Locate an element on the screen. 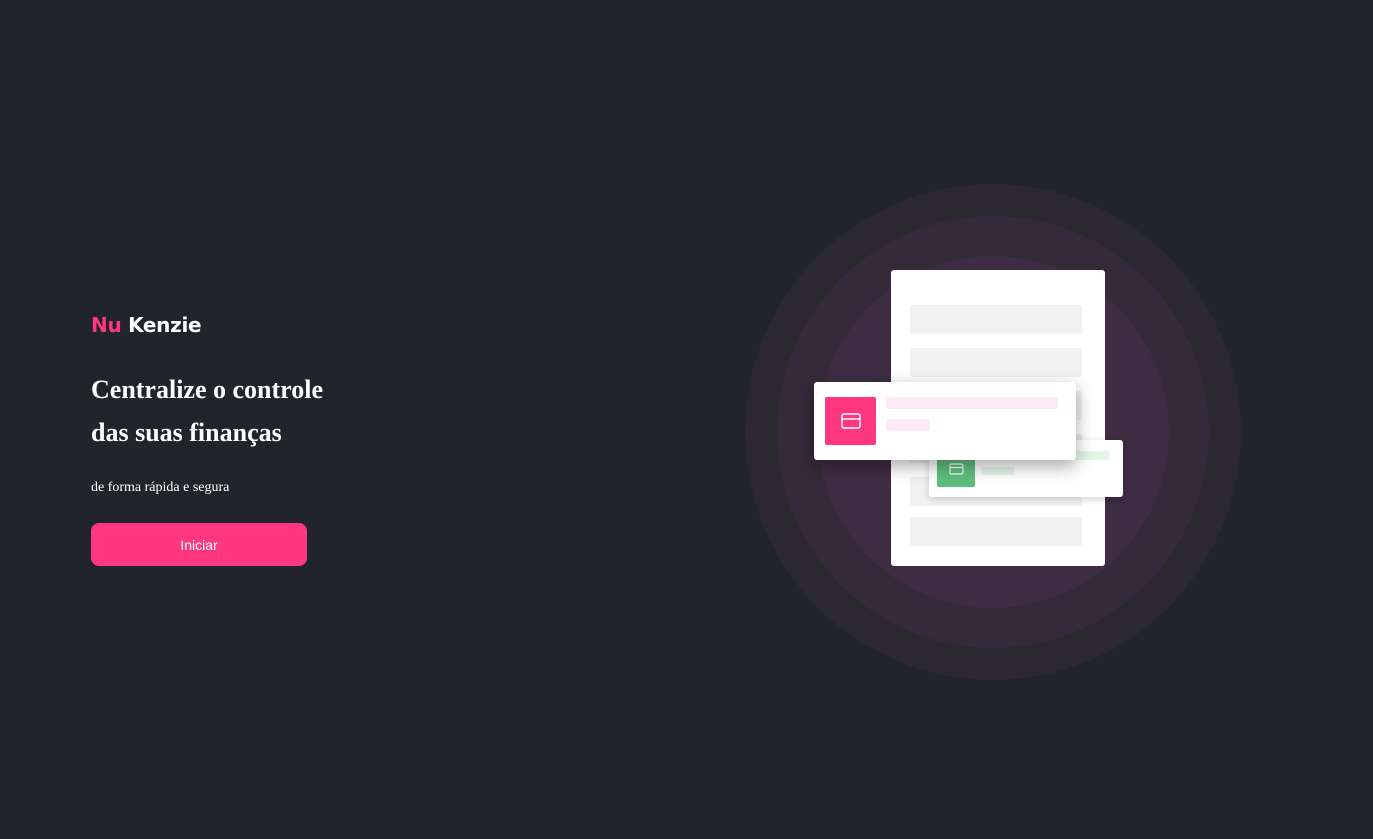  tagline: de forma rápida e segura is located at coordinates (160, 487).